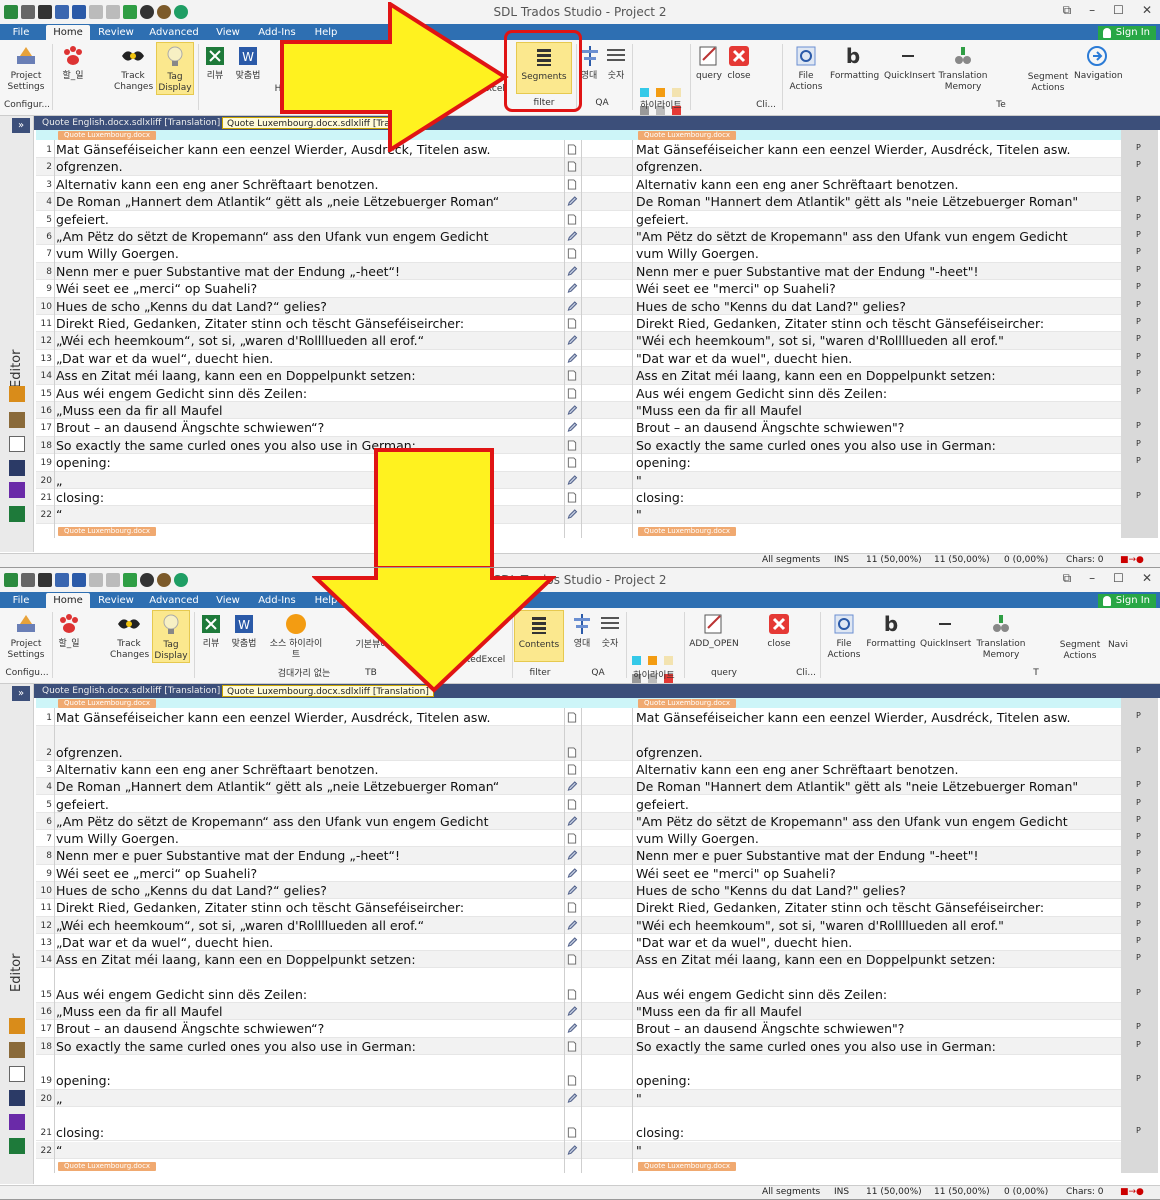 The width and height of the screenshot is (1160, 1200). What do you see at coordinates (709, 62) in the screenshot?
I see `query-button: query` at bounding box center [709, 62].